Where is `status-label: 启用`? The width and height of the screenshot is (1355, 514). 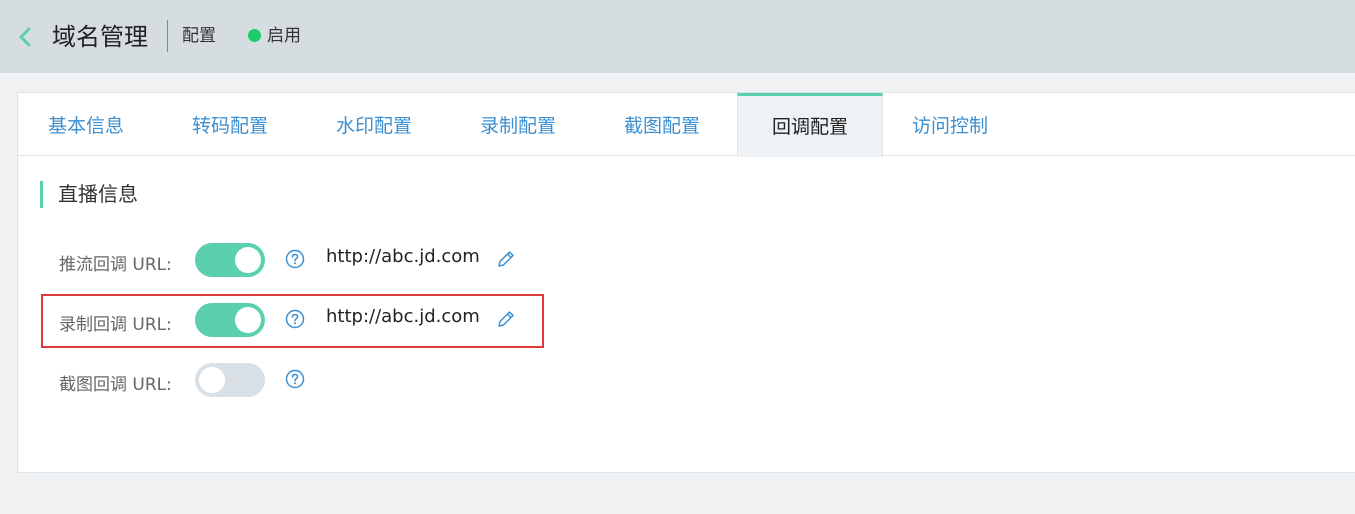 status-label: 启用 is located at coordinates (284, 36).